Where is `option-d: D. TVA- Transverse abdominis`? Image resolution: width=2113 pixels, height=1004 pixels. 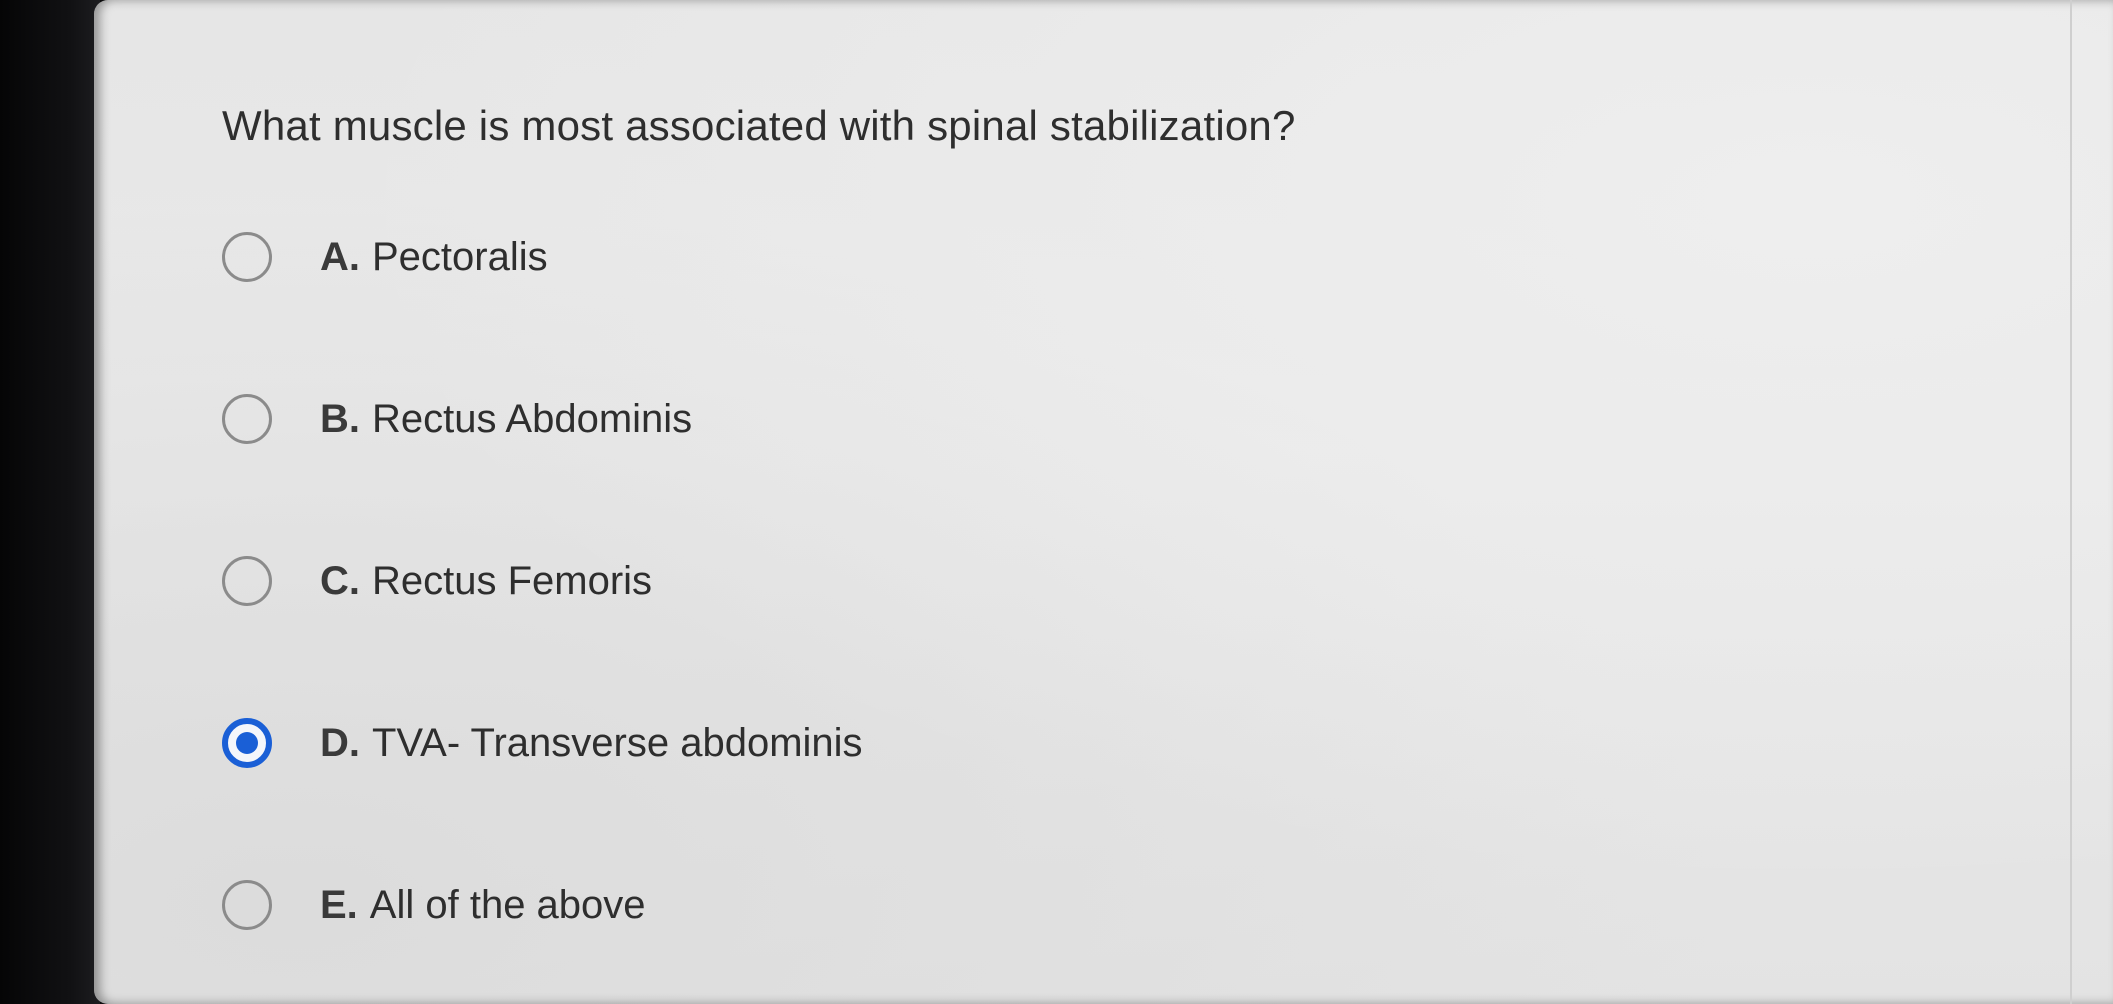
option-d: D. TVA- Transverse abdominis is located at coordinates (542, 743).